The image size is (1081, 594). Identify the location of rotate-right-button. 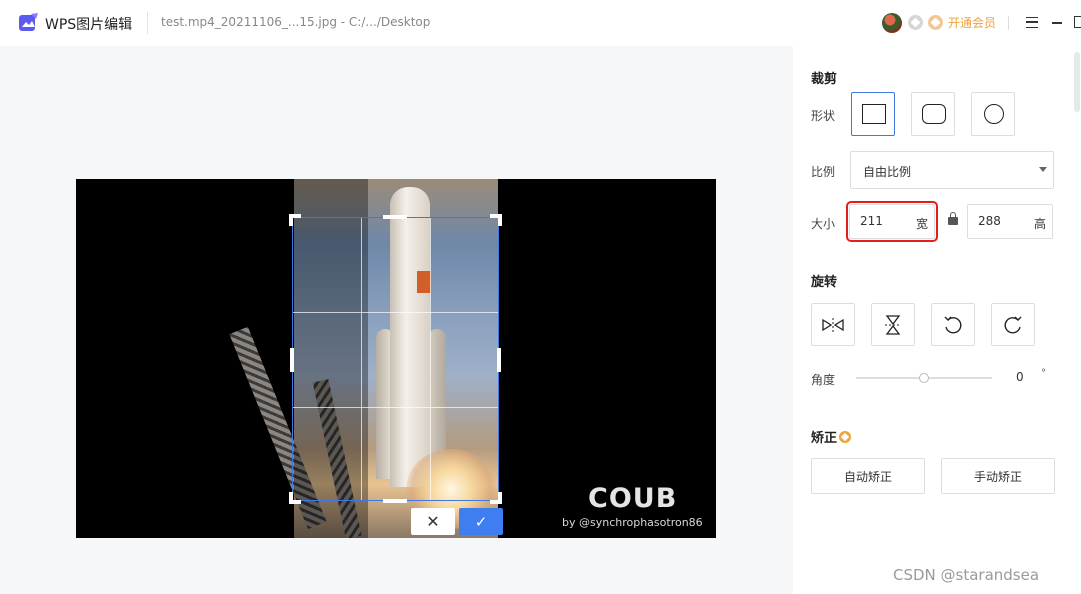
(1013, 324).